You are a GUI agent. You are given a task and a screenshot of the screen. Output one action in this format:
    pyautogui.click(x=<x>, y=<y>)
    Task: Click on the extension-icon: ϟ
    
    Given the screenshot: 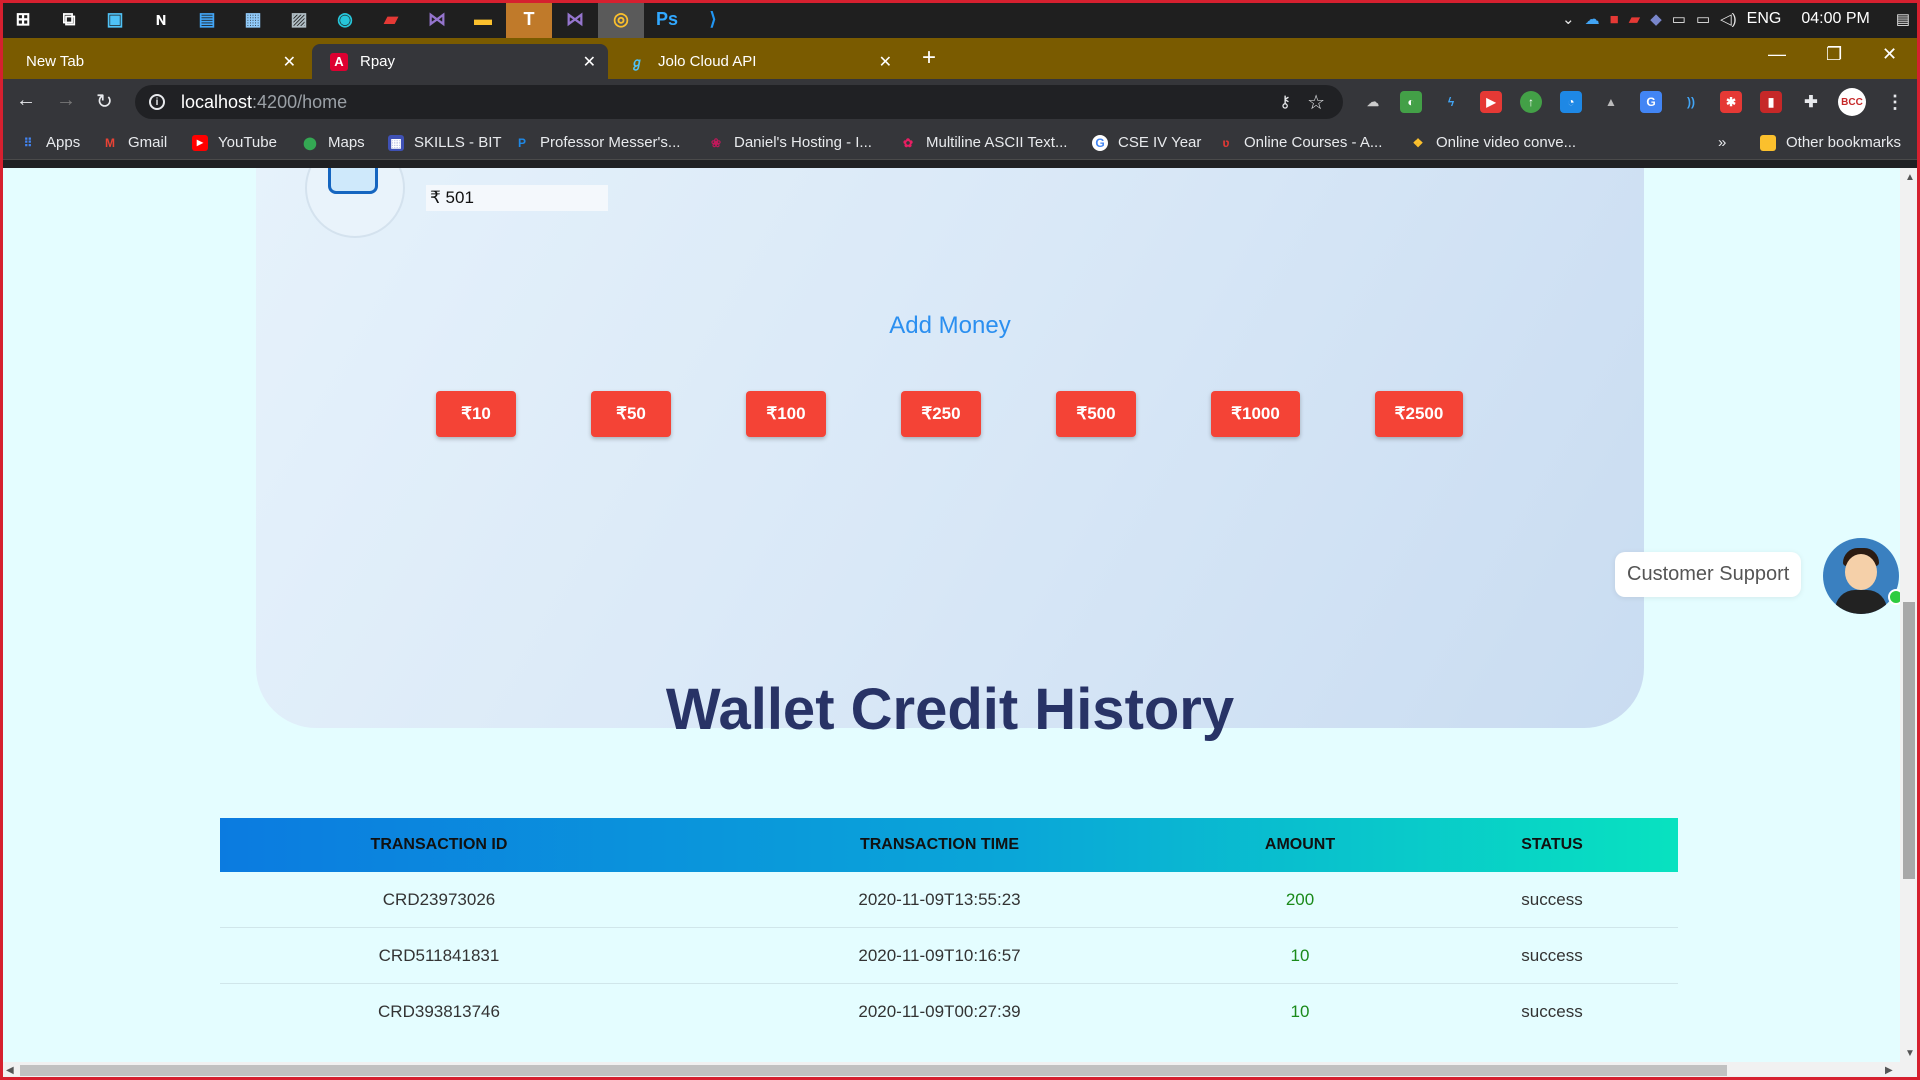 What is the action you would take?
    pyautogui.click(x=1451, y=102)
    